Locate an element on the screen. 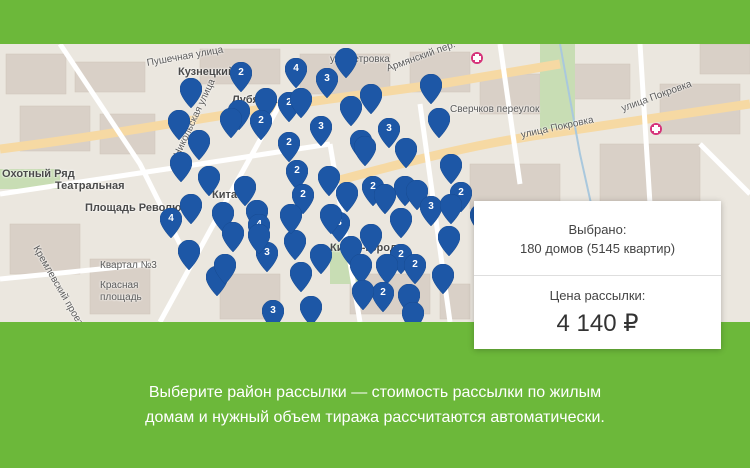  selected-label: Выбрано: is located at coordinates (597, 229).